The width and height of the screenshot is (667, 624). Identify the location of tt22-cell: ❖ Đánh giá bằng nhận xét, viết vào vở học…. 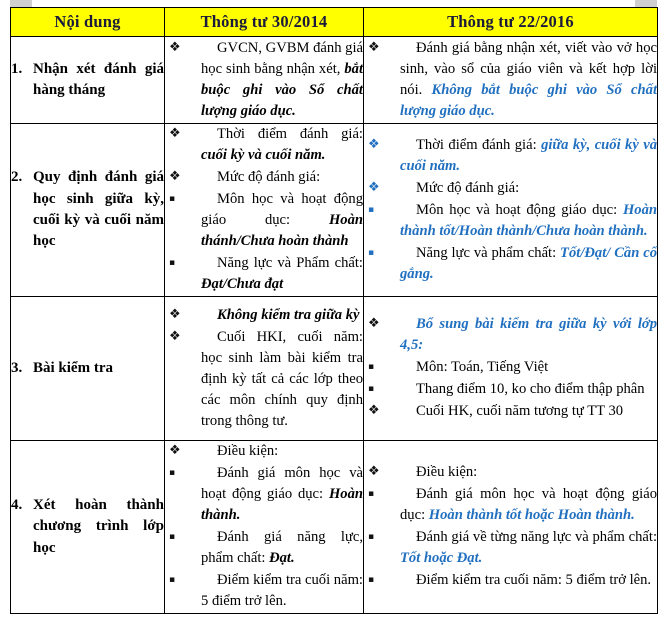
(510, 80).